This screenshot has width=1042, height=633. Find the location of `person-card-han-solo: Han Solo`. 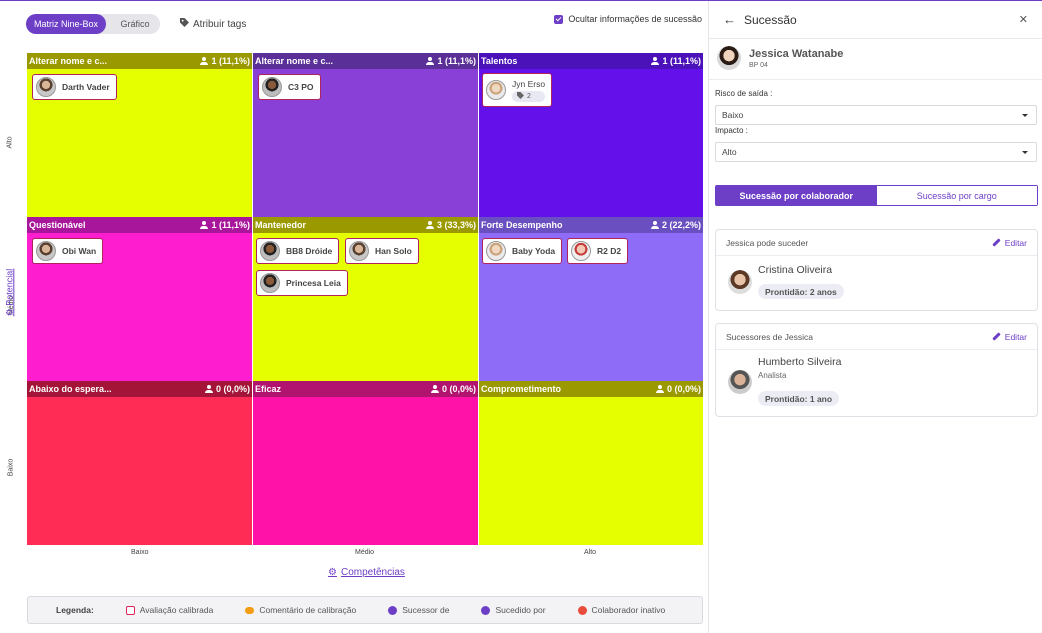

person-card-han-solo: Han Solo is located at coordinates (382, 251).